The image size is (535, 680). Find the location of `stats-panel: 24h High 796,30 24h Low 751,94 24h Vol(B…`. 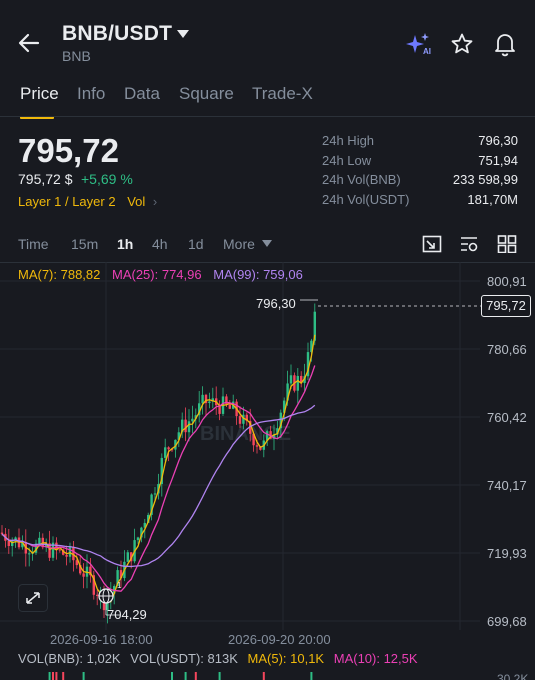

stats-panel: 24h High 796,30 24h Low 751,94 24h Vol(B… is located at coordinates (420, 172).